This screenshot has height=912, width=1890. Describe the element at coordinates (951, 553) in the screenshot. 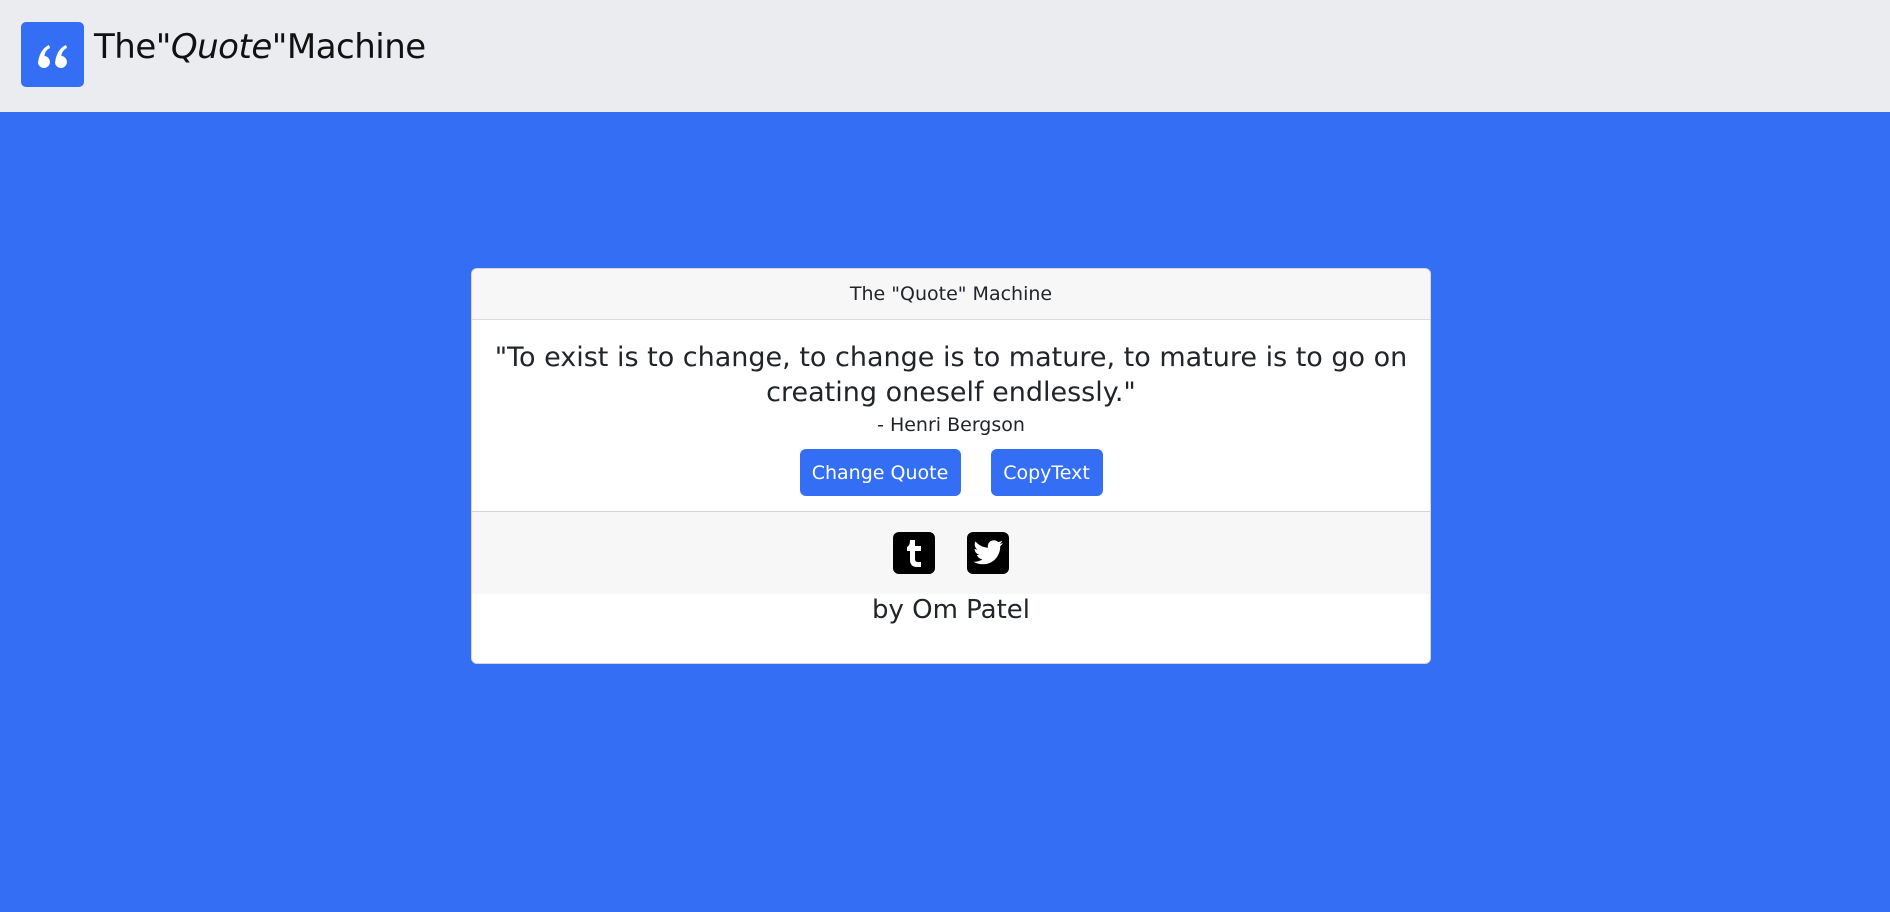

I see `card-footer` at that location.